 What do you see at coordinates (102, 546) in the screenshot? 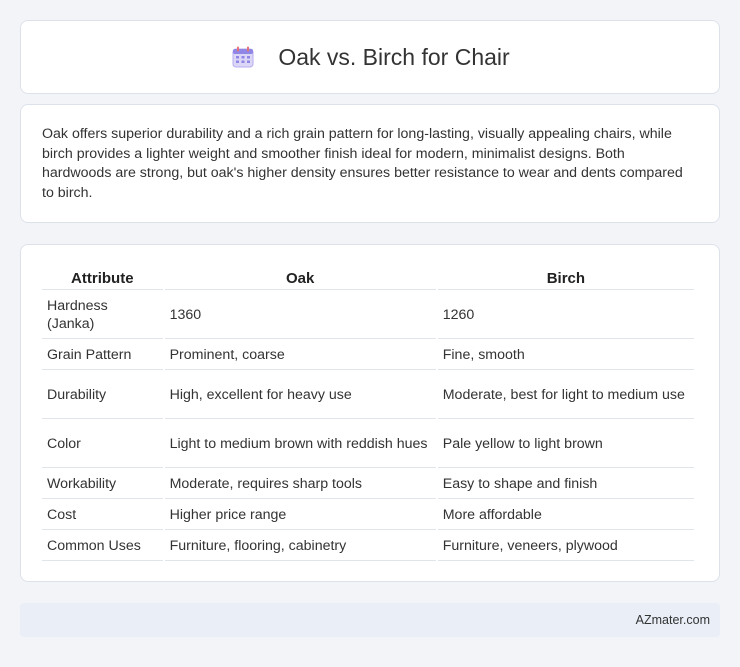
I see `attribute-cell: Common Uses` at bounding box center [102, 546].